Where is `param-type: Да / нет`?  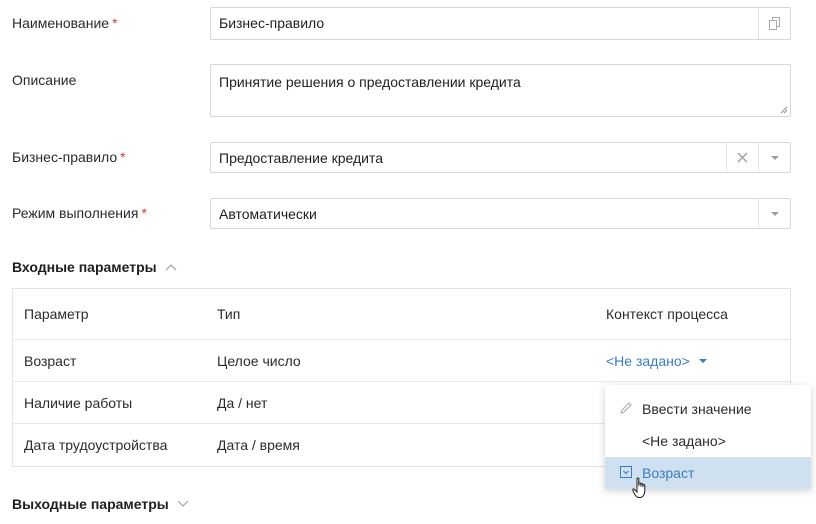
param-type: Да / нет is located at coordinates (242, 403).